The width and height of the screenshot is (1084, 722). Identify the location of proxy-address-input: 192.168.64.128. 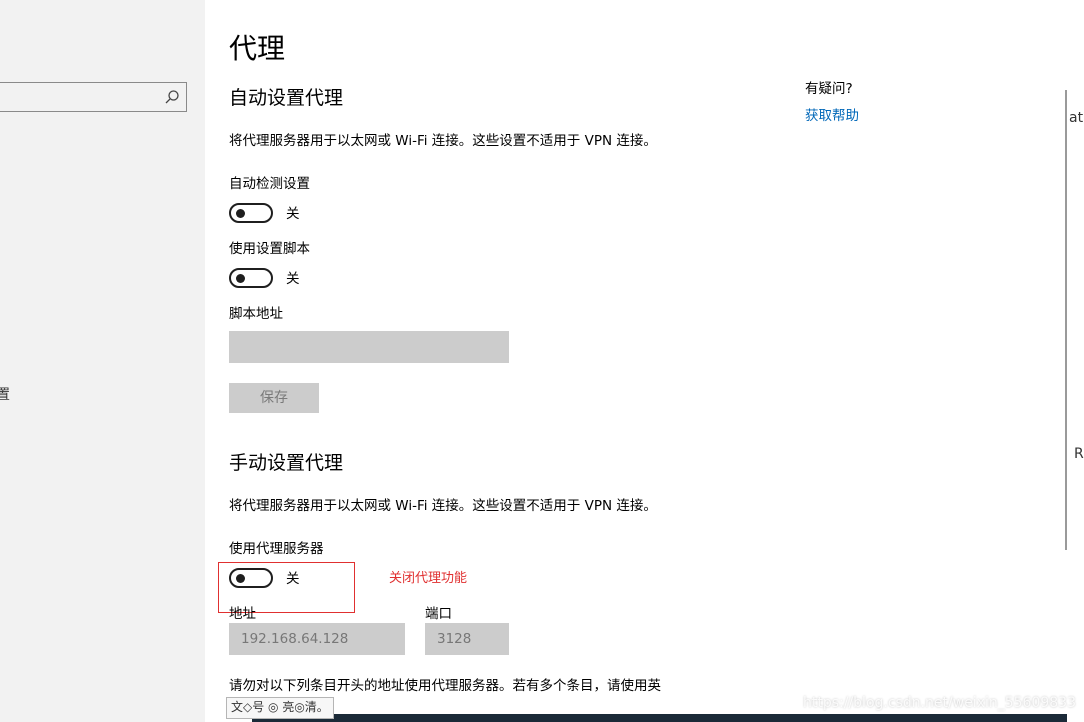
(317, 639).